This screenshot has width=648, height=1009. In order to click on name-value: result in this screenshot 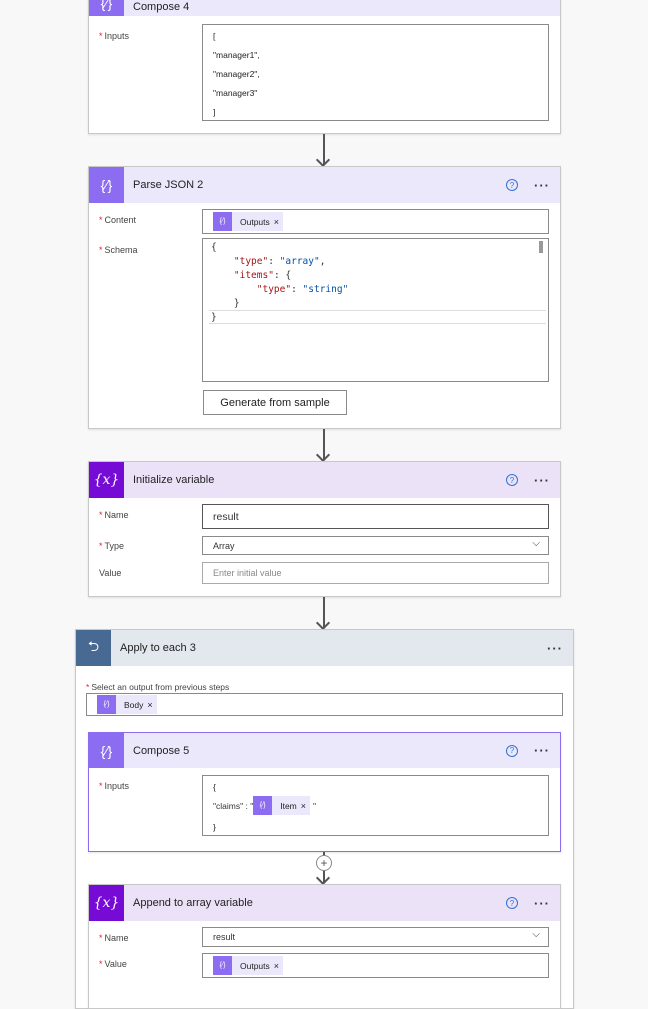, I will do `click(224, 937)`.